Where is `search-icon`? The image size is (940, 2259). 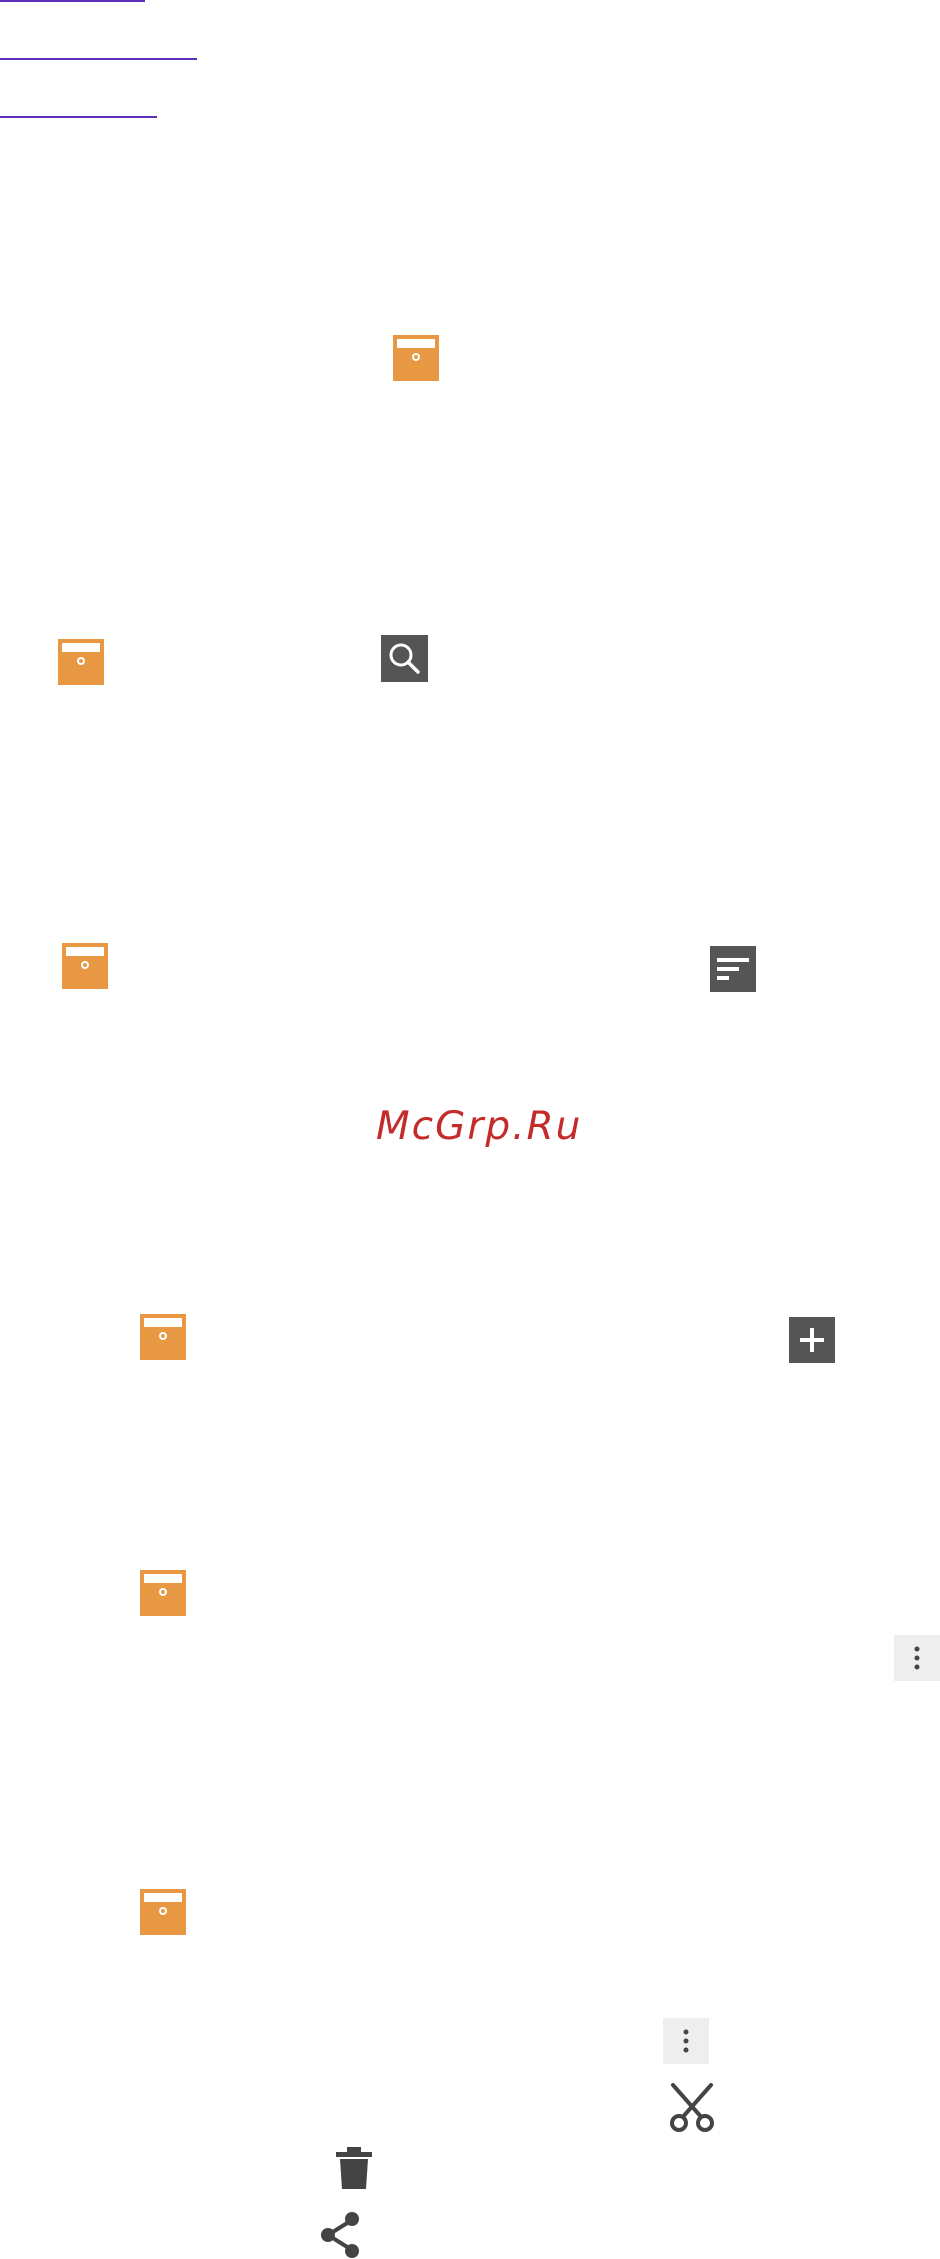
search-icon is located at coordinates (404, 658).